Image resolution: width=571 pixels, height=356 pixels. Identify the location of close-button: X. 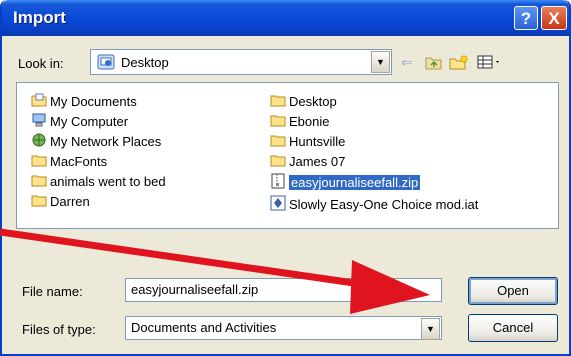
(554, 18).